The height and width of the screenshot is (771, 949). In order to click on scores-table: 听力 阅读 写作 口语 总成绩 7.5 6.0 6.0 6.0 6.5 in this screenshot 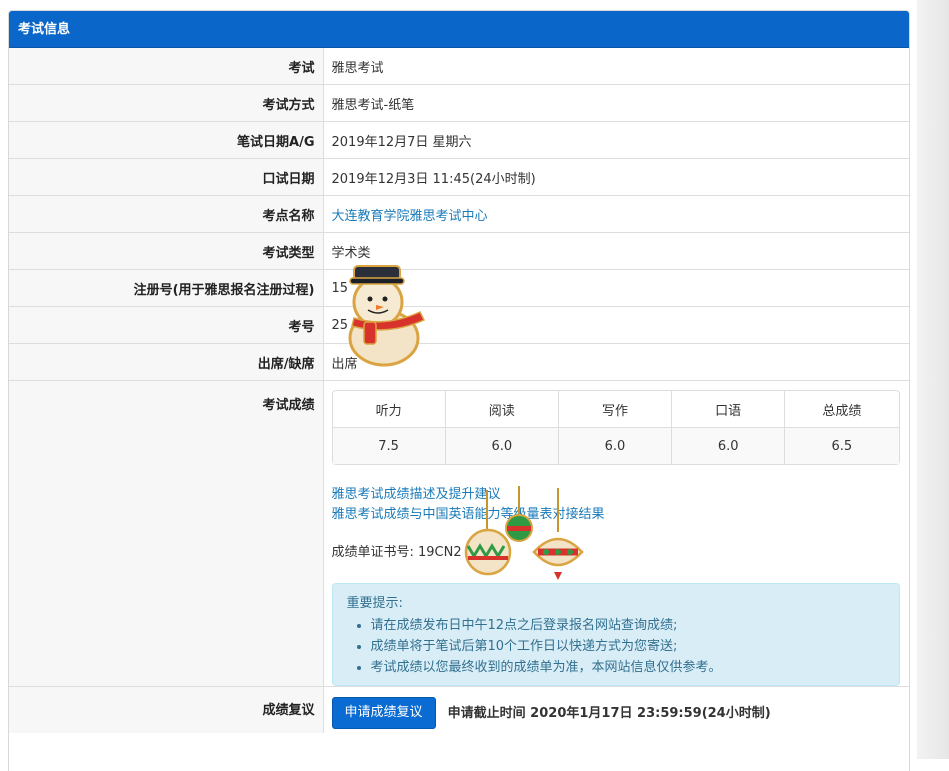, I will do `click(615, 427)`.